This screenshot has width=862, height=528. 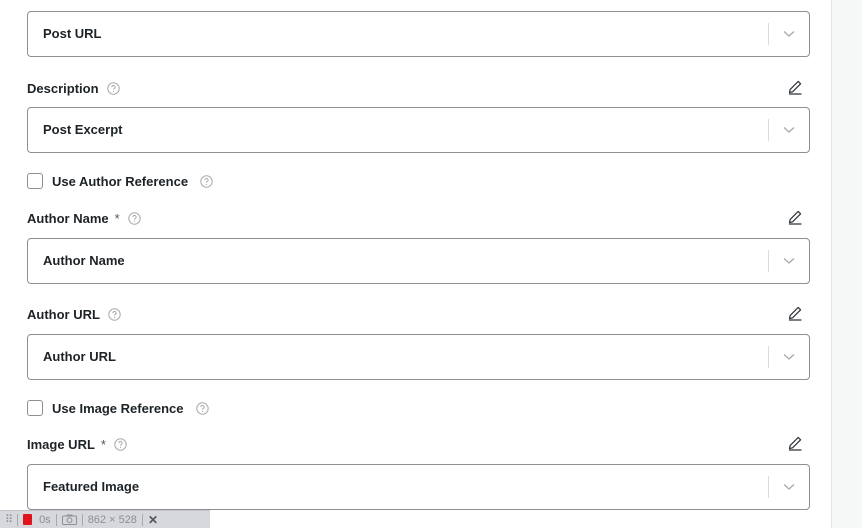 I want to click on dimensions-text: 862 × 528, so click(x=112, y=519).